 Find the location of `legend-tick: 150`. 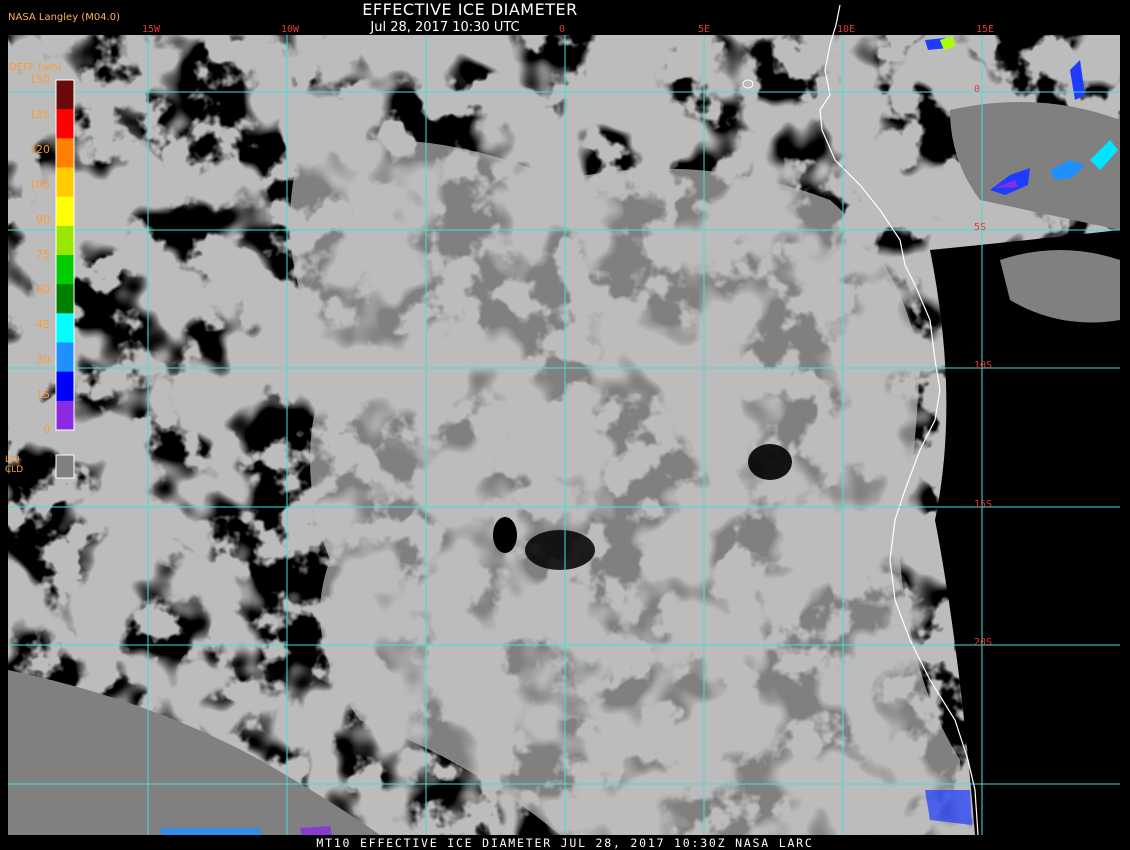

legend-tick: 150 is located at coordinates (39, 79).